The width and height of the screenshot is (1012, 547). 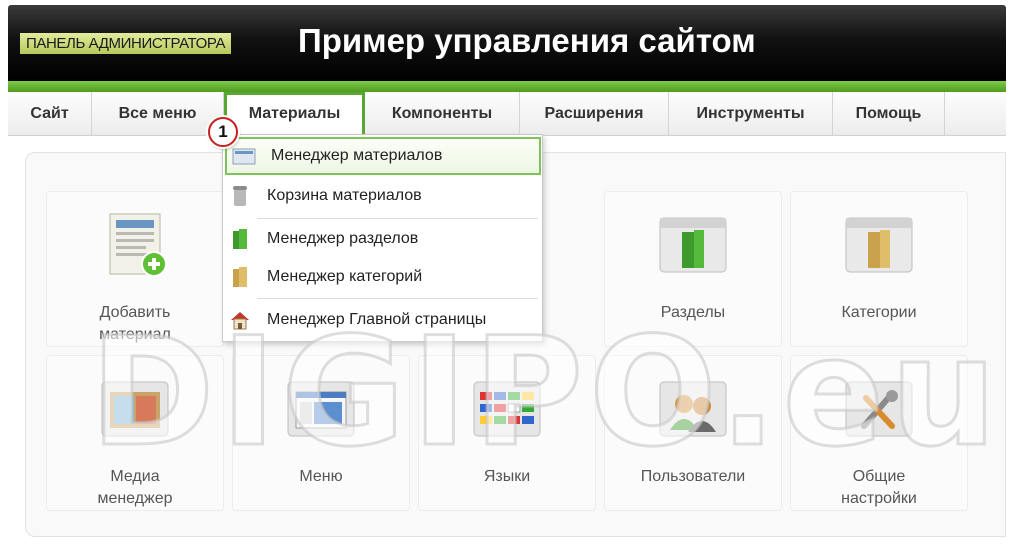 What do you see at coordinates (507, 476) in the screenshot?
I see `tile-label: Языки` at bounding box center [507, 476].